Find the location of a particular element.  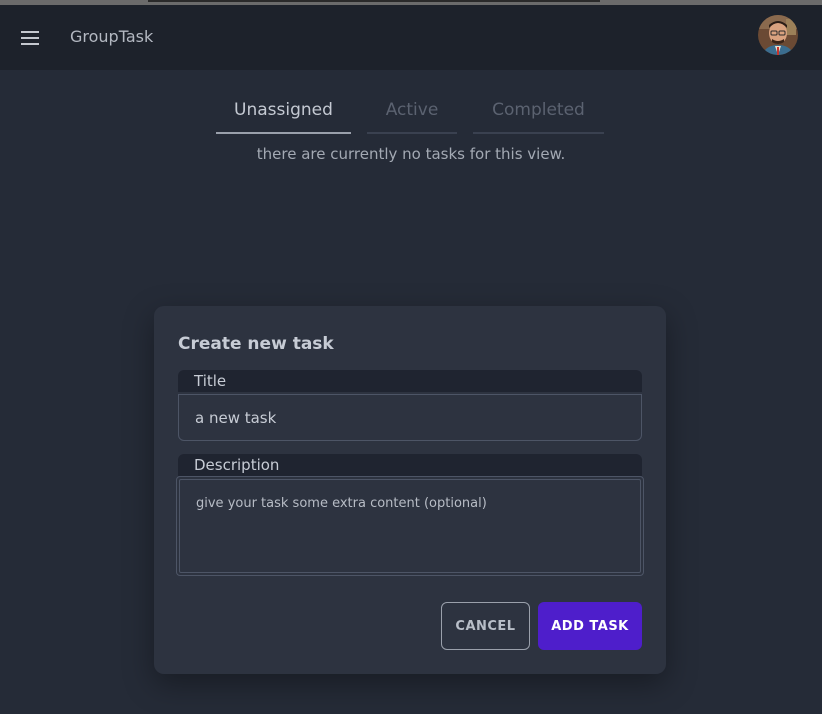

avatar-image is located at coordinates (778, 35).